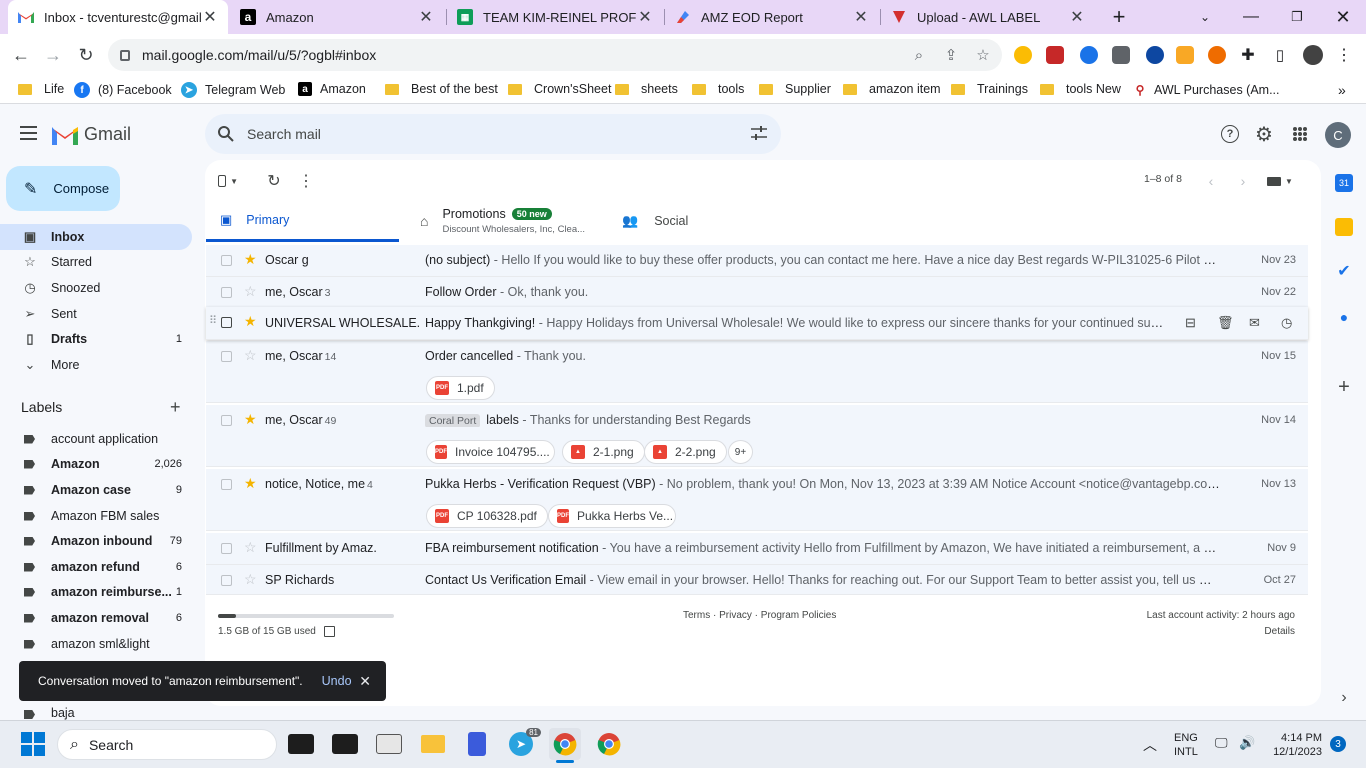  I want to click on undo-button: Undo, so click(337, 681).